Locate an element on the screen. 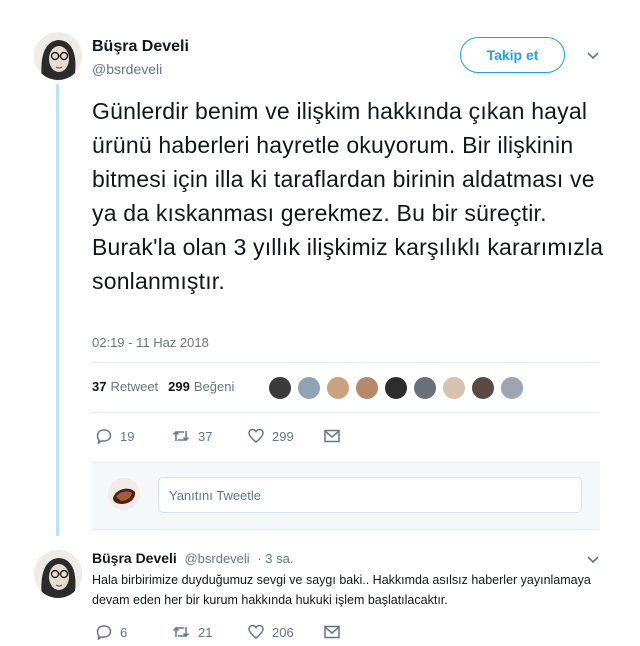  retweet-action: 21 is located at coordinates (198, 632).